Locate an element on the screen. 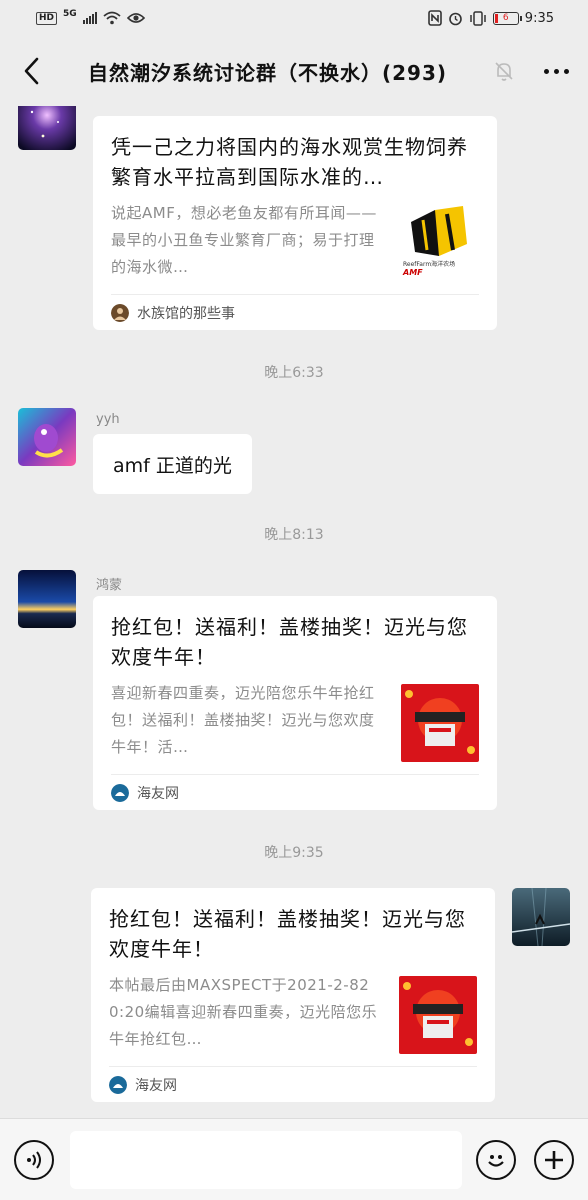  emoji-button is located at coordinates (496, 1159).